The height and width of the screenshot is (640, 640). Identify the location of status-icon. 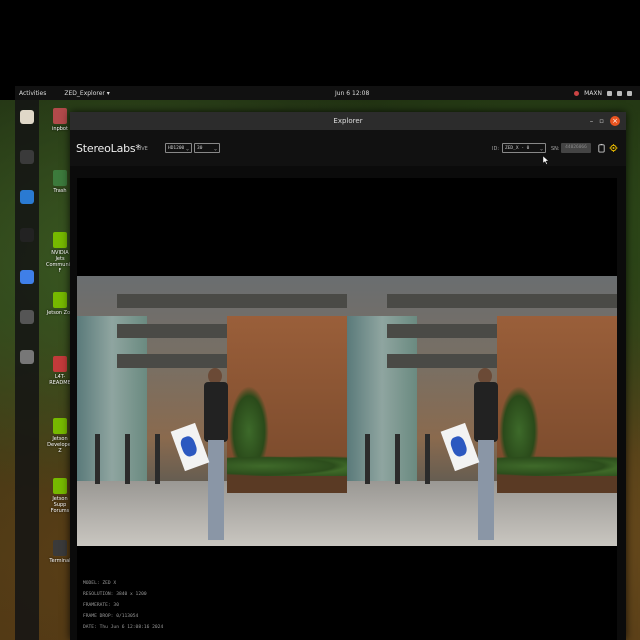
(577, 93).